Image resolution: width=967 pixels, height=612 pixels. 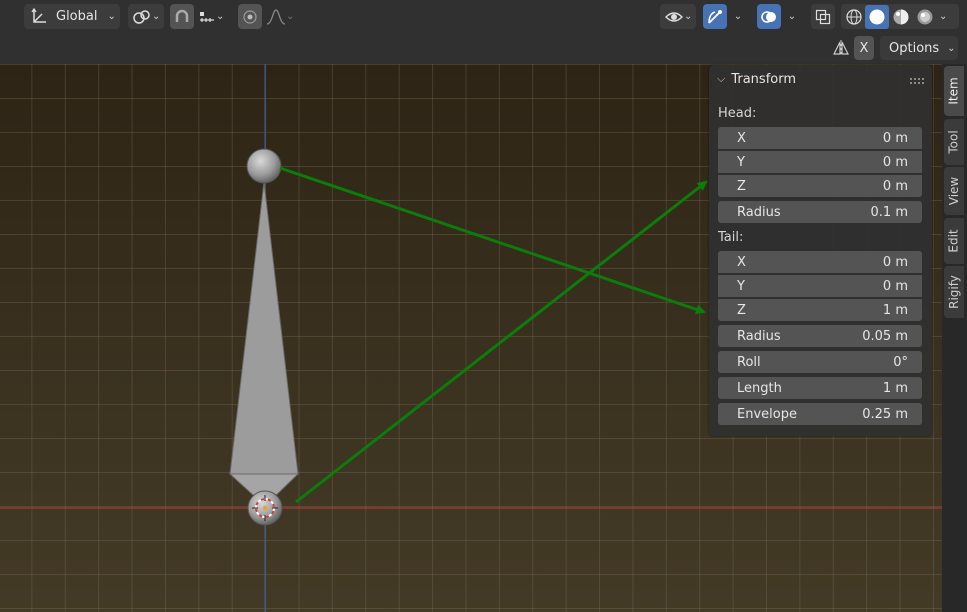 What do you see at coordinates (207, 16) in the screenshot?
I see `snap-increment-icon` at bounding box center [207, 16].